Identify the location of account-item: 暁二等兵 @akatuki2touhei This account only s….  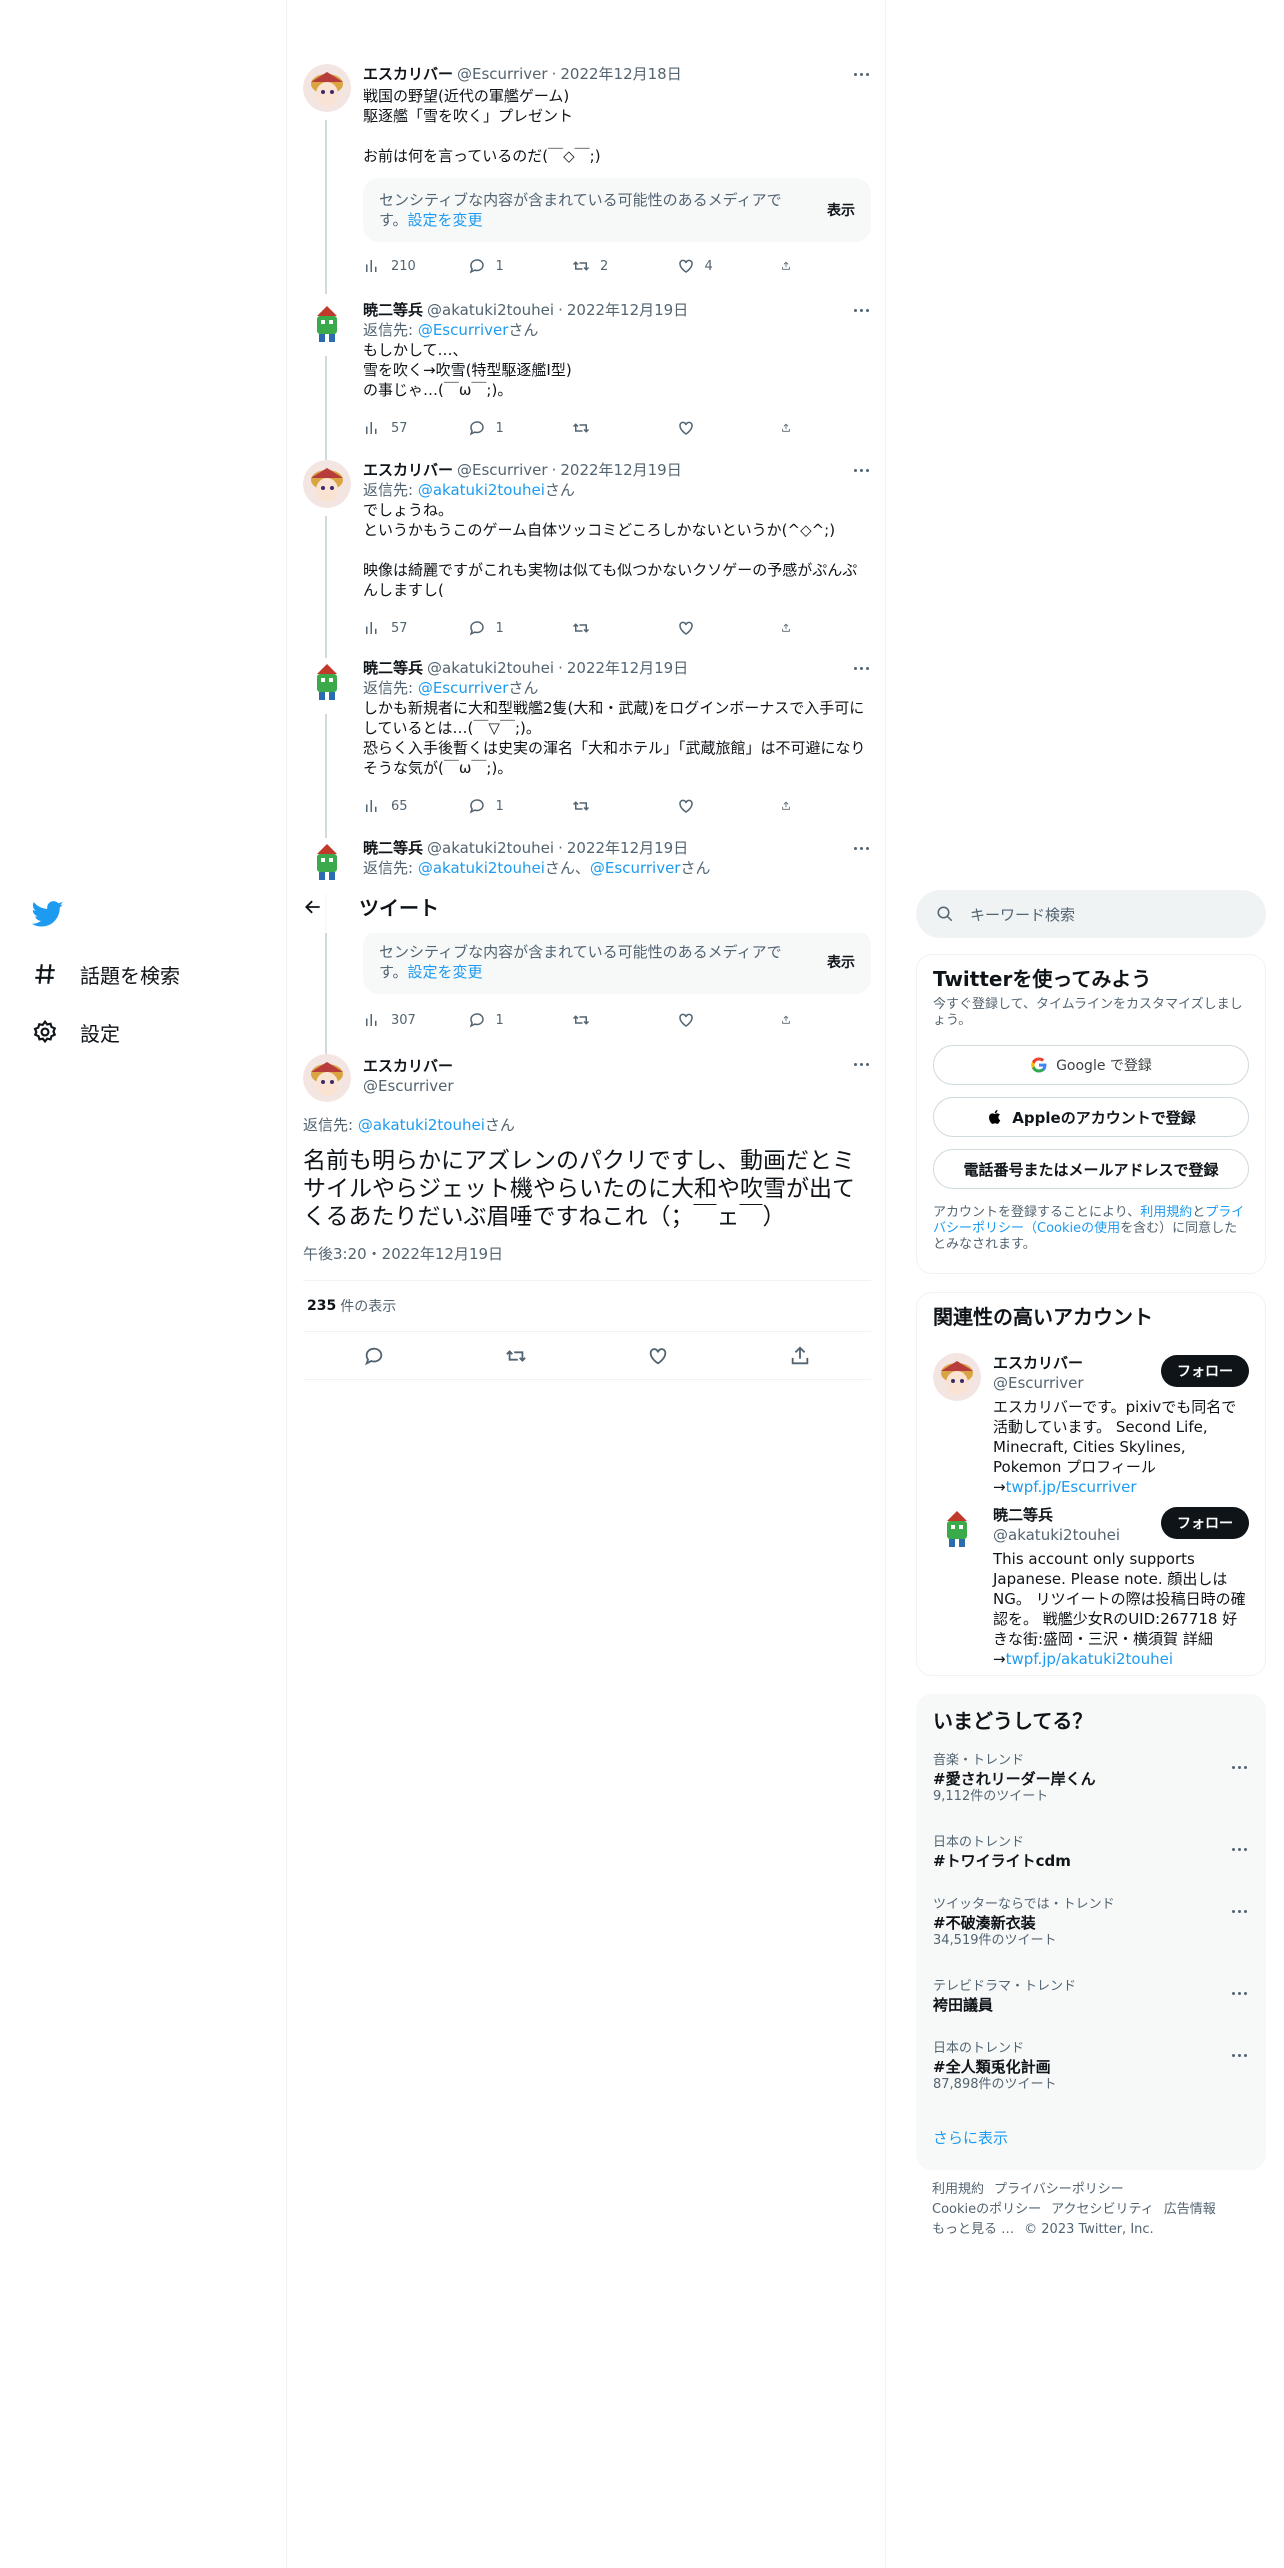
(1091, 1586).